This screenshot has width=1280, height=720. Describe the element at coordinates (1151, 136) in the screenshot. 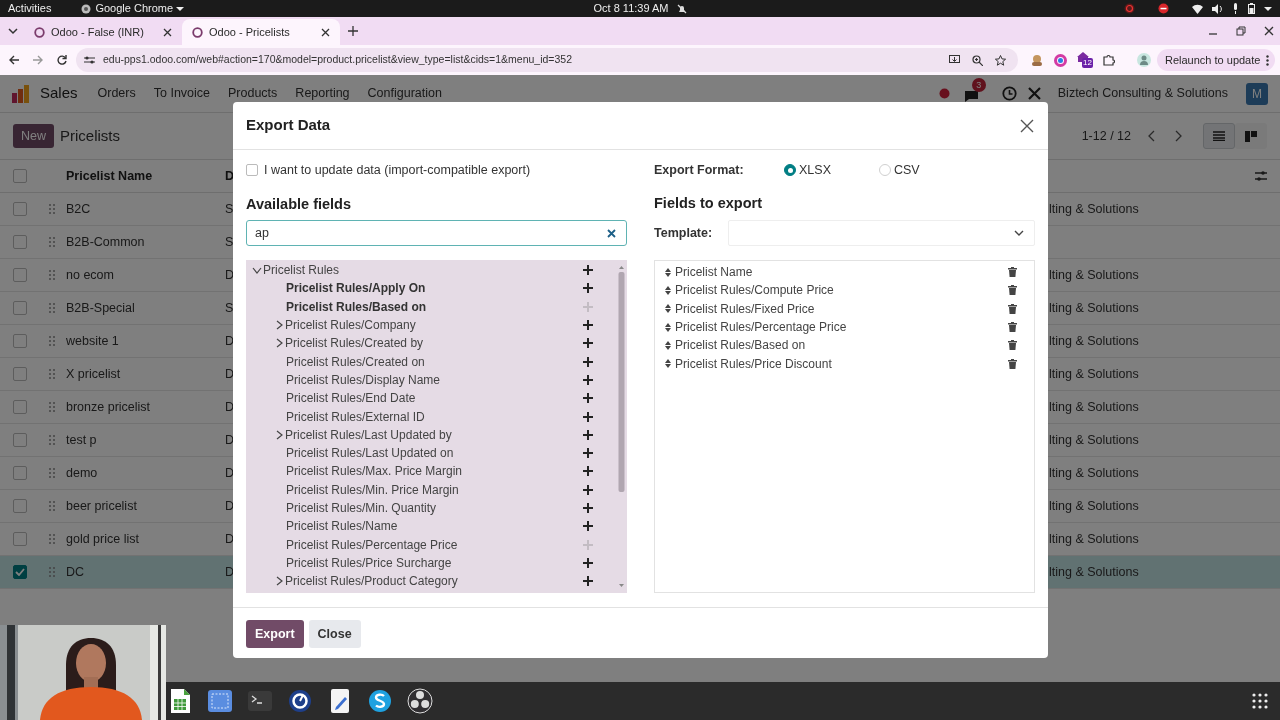

I see `previous-icon` at that location.